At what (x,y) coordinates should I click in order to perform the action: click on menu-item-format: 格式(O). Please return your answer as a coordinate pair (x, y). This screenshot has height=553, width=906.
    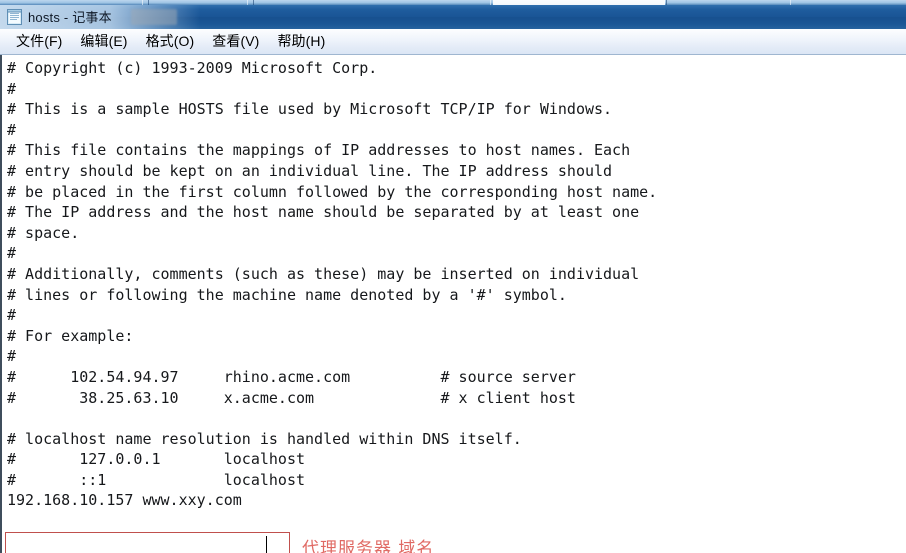
    Looking at the image, I should click on (170, 41).